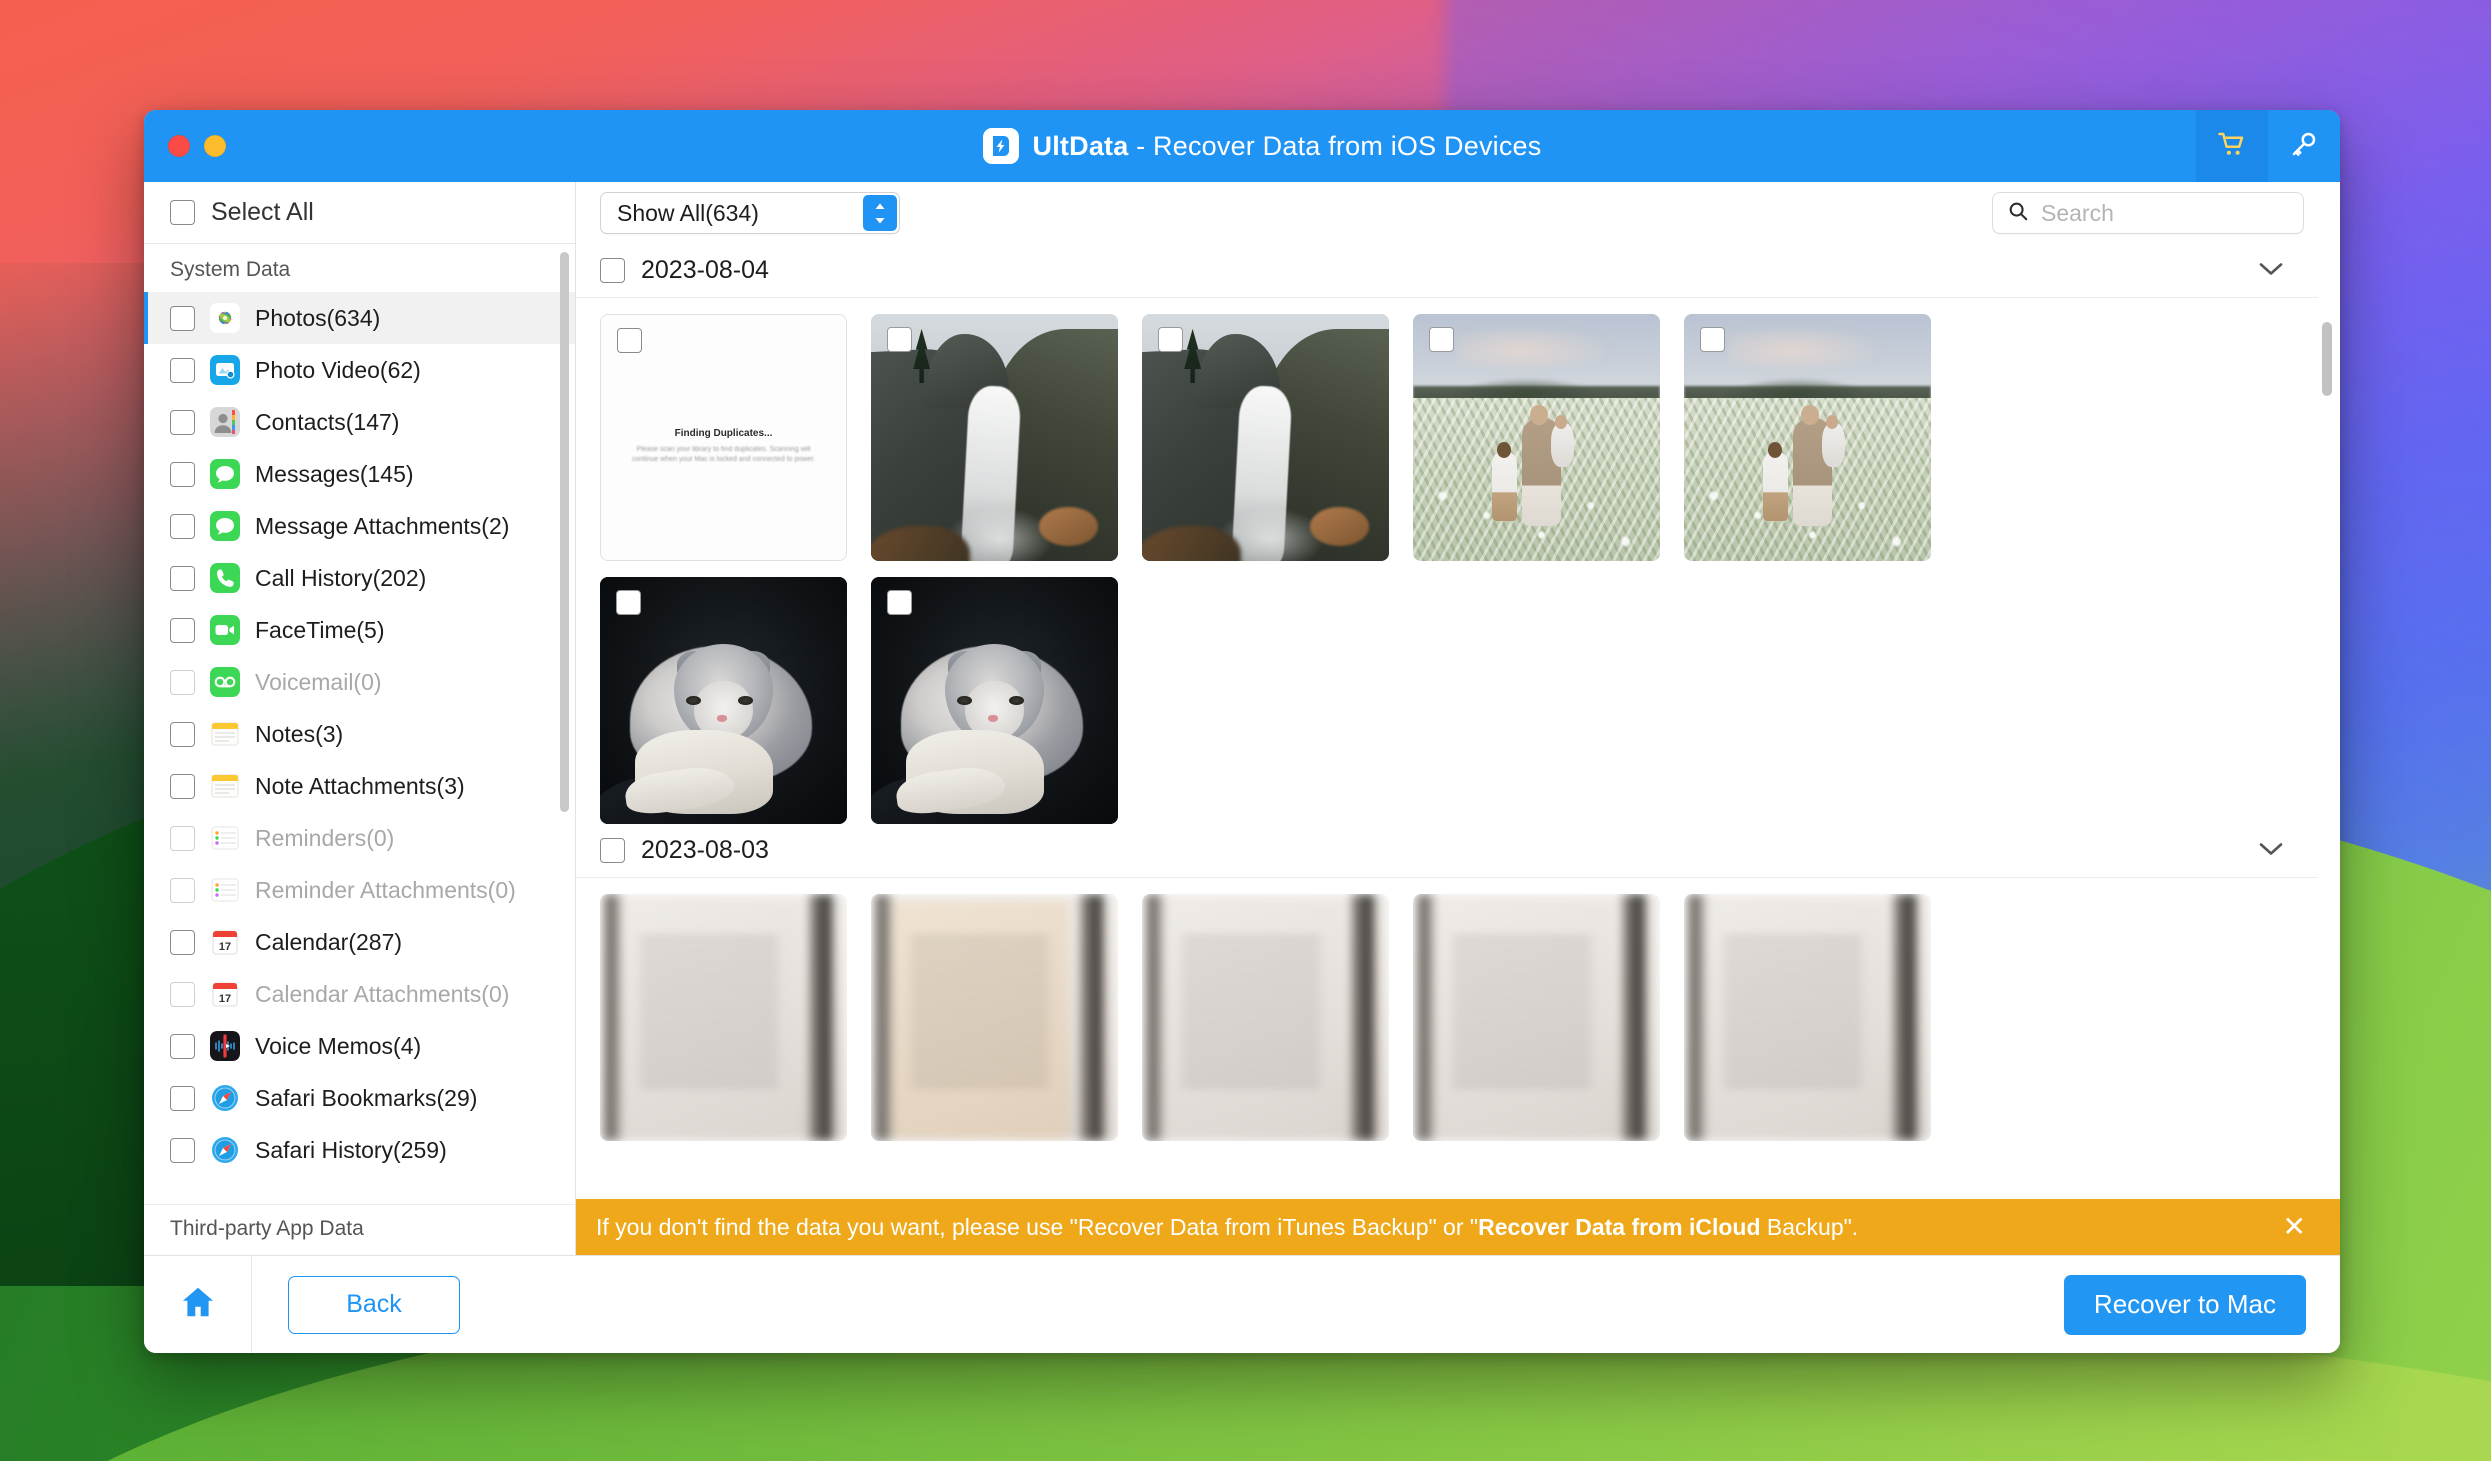 This screenshot has height=1461, width=2491. What do you see at coordinates (359, 213) in the screenshot?
I see `select-all-row: Select All` at bounding box center [359, 213].